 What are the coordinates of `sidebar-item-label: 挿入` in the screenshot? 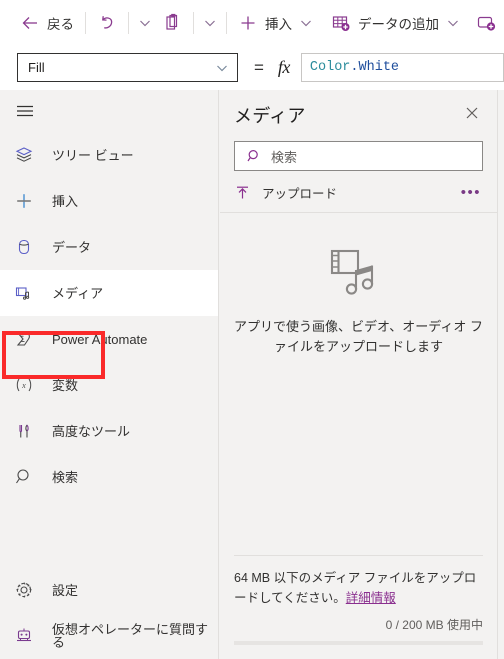 It's located at (65, 201).